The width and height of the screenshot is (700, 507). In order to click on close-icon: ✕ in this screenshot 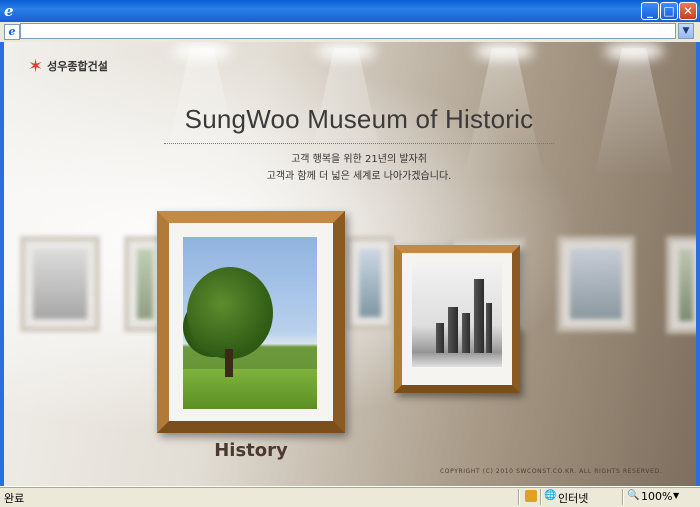, I will do `click(688, 11)`.